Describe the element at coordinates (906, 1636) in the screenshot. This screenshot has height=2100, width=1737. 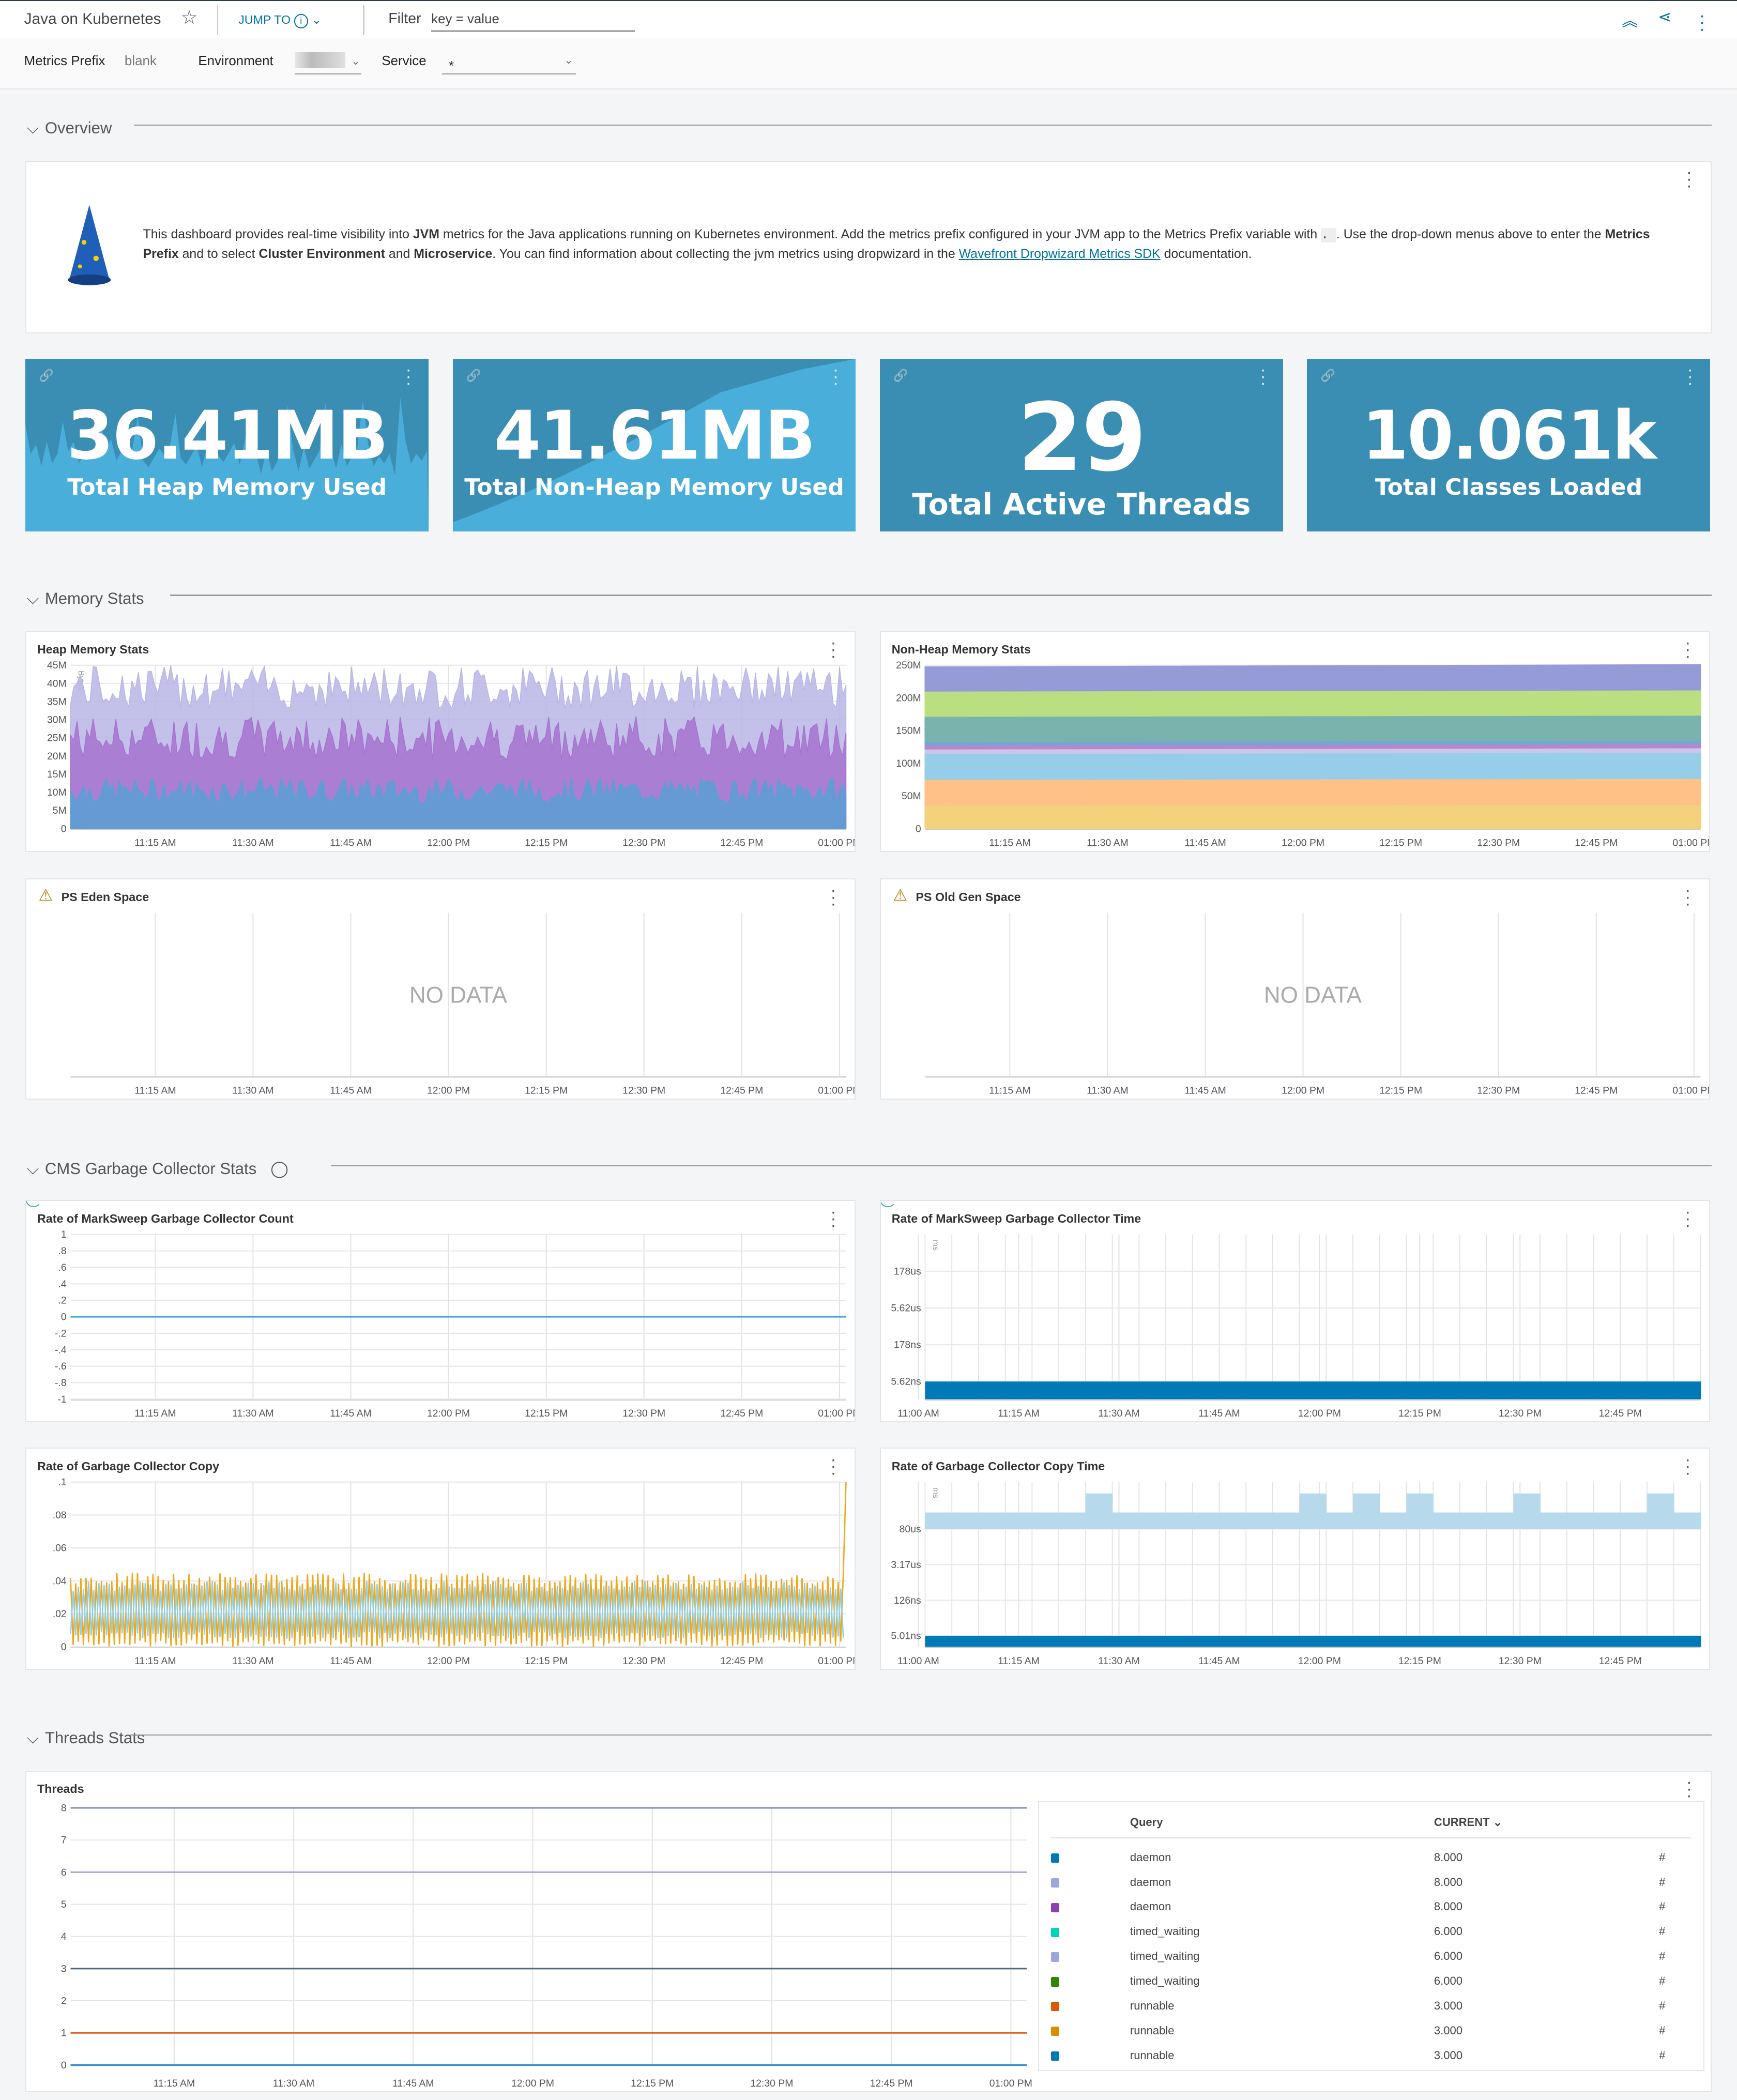
I see `y-tick-label: 5.01ns` at that location.